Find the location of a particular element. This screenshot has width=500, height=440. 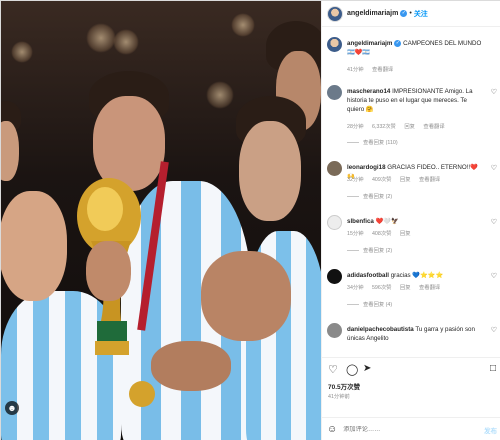

emoji-icon: ☺ is located at coordinates (332, 429).